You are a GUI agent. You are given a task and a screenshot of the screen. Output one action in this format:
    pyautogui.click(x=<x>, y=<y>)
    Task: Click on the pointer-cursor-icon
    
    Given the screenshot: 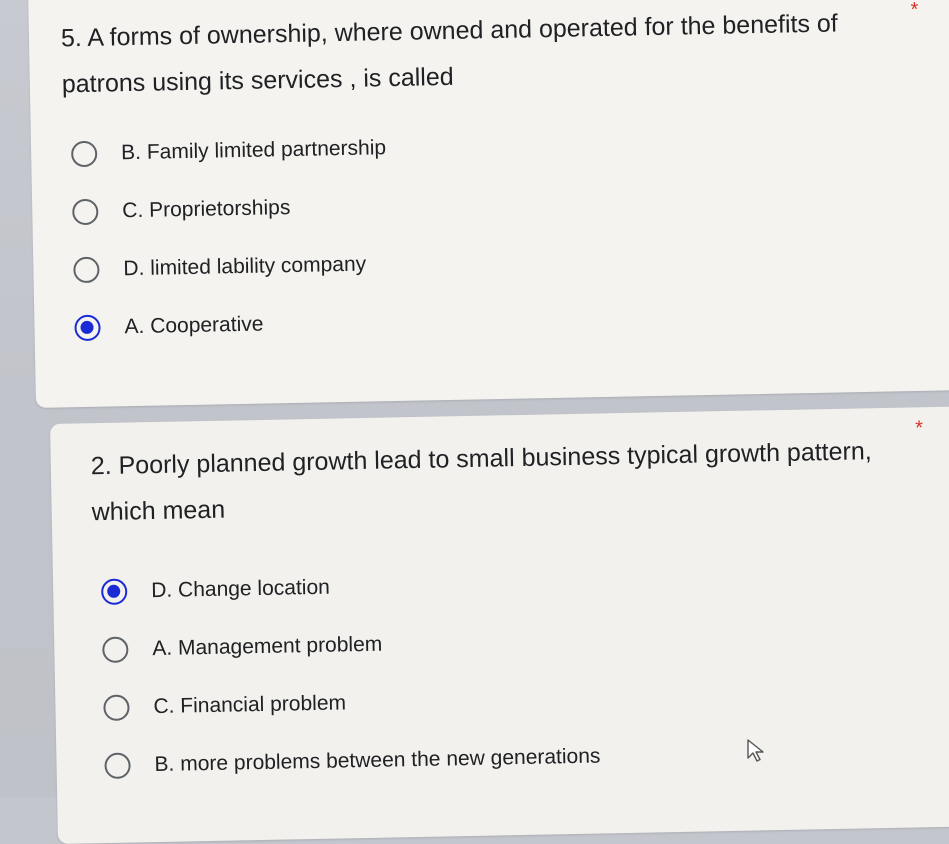 What is the action you would take?
    pyautogui.click(x=755, y=750)
    